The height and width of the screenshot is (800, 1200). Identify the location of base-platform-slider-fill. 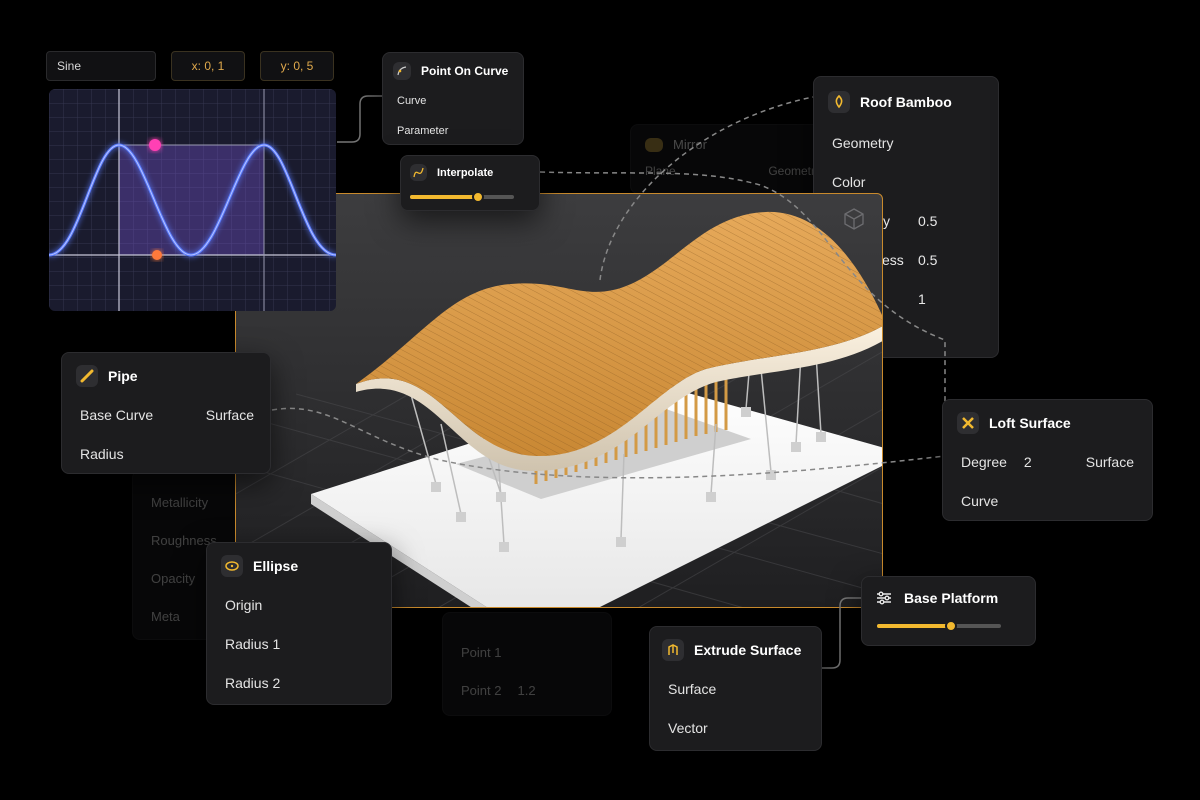
(914, 626).